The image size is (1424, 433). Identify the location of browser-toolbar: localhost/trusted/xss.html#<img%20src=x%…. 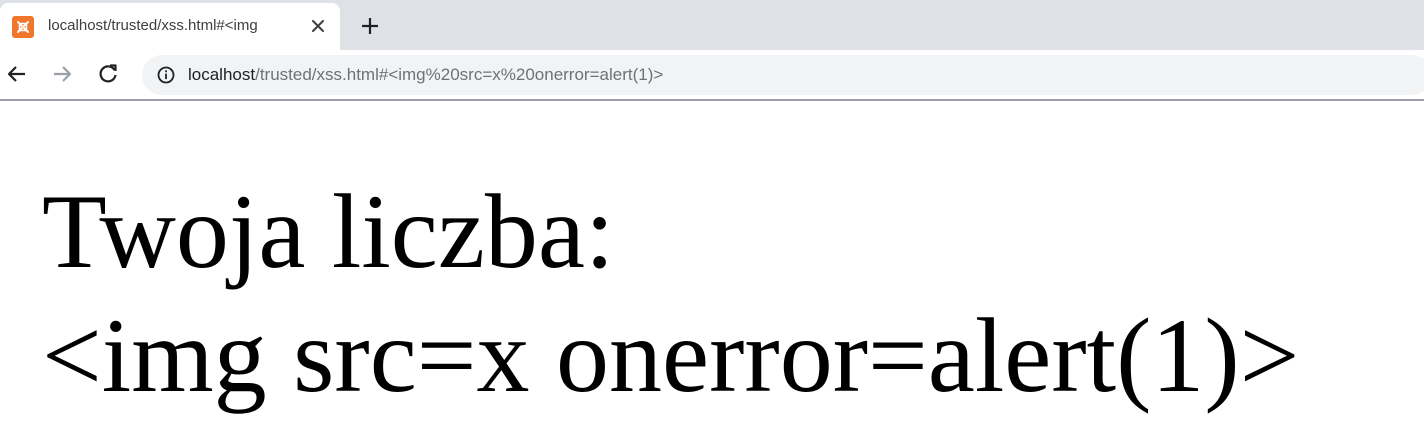
(712, 75).